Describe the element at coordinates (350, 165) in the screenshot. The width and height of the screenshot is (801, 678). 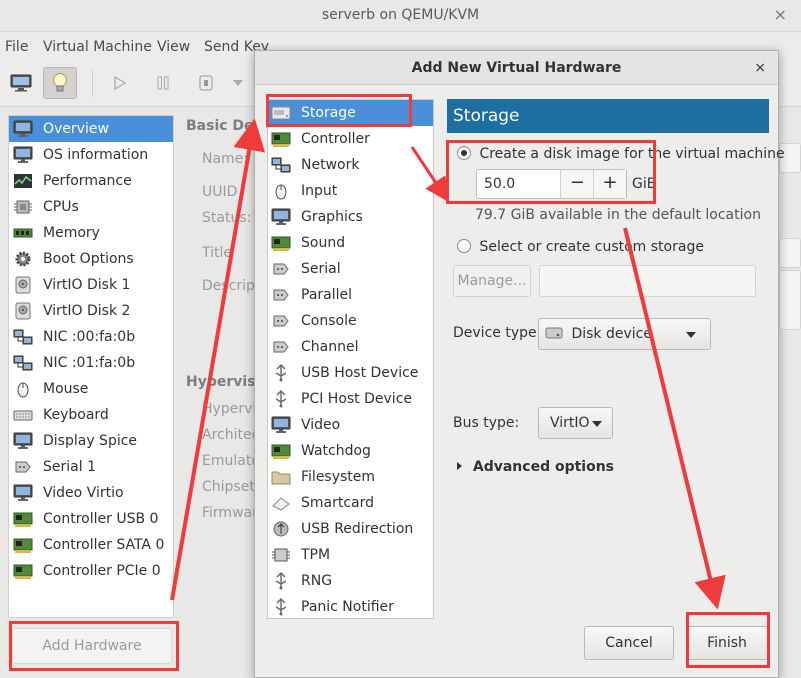
I see `hw-item-network: Network` at that location.